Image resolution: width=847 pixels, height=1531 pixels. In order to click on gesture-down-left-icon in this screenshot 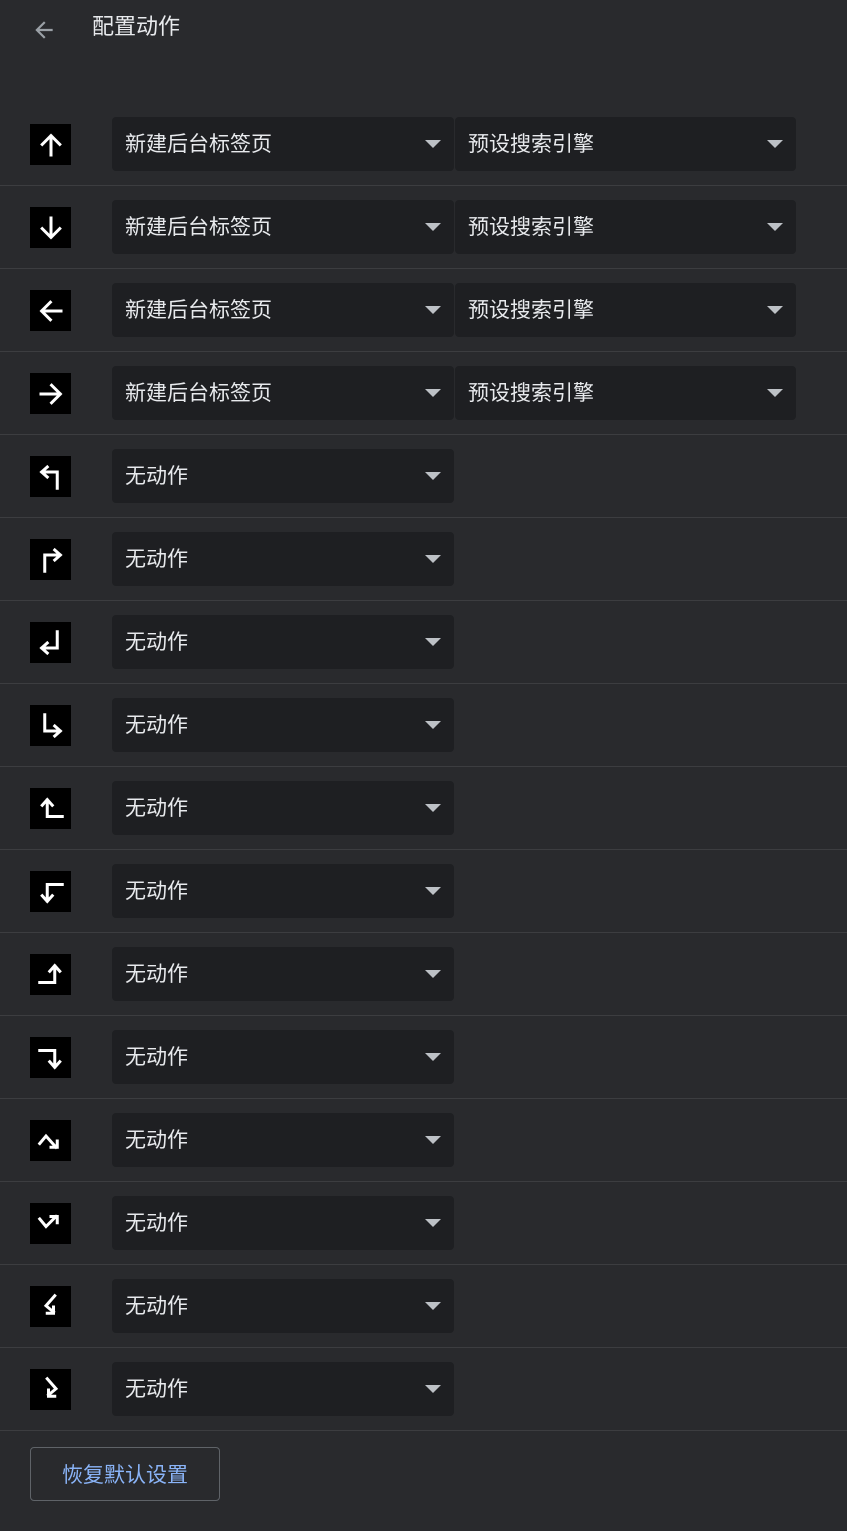, I will do `click(50, 642)`.